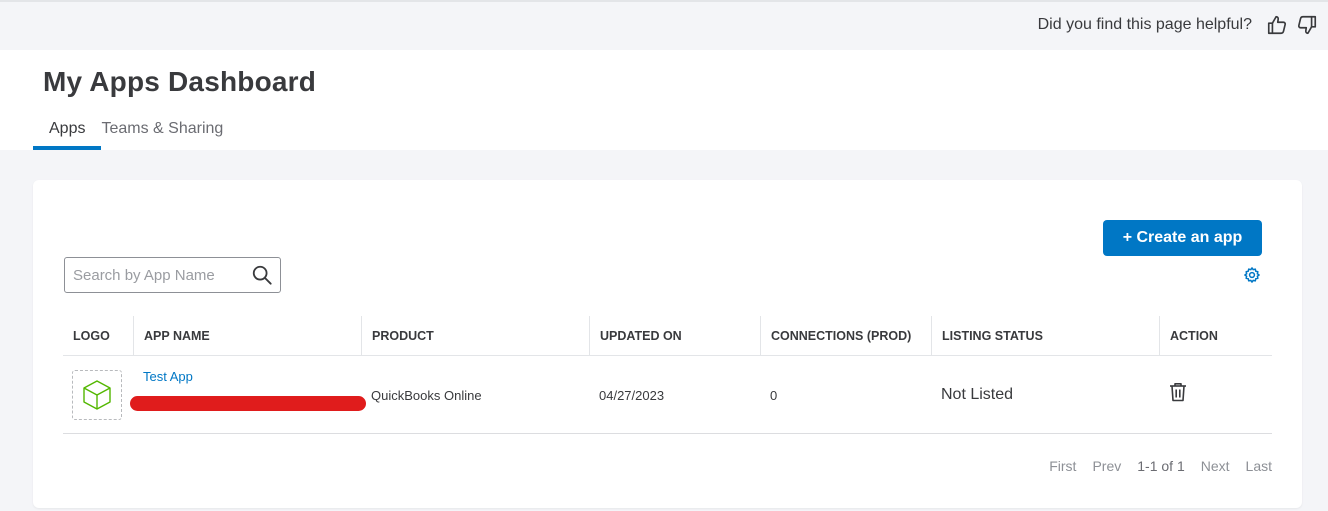  Describe the element at coordinates (426, 395) in the screenshot. I see `product-cell: QuickBooks Online` at that location.